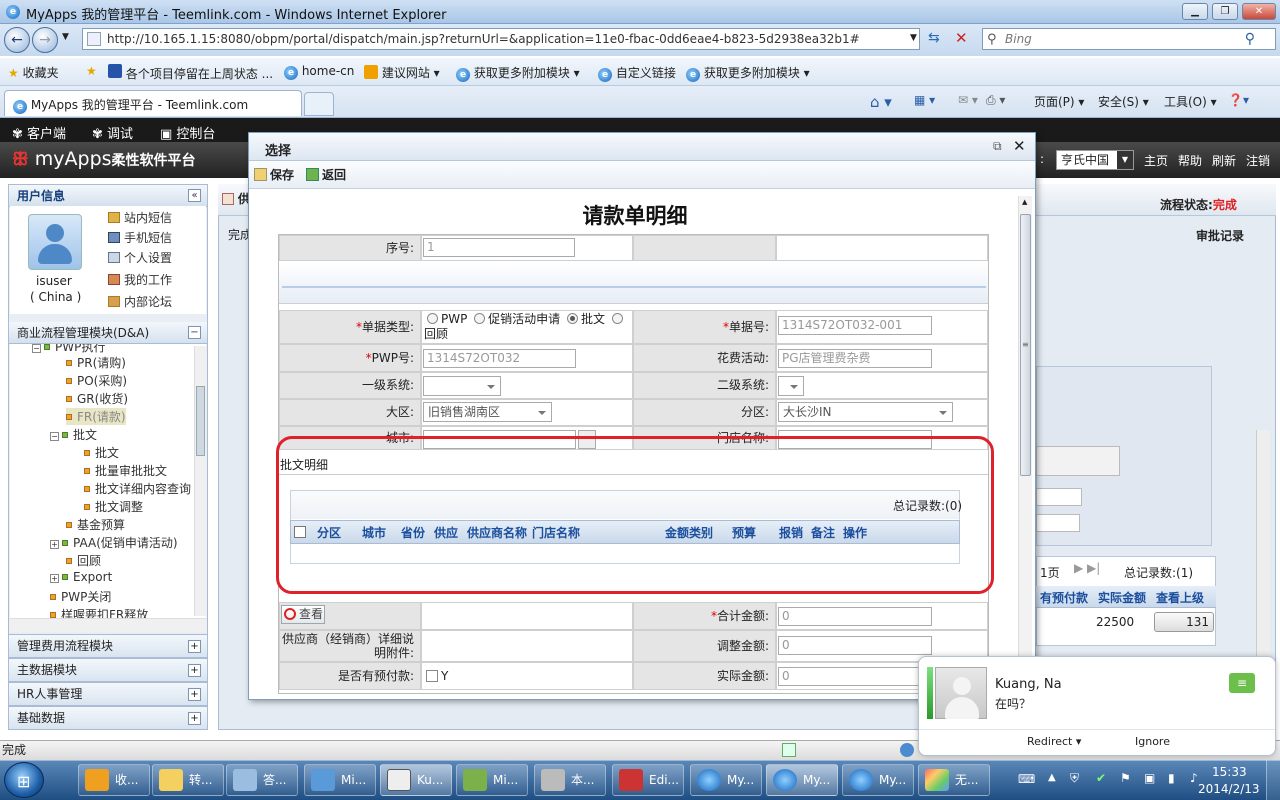  What do you see at coordinates (1052, 777) in the screenshot?
I see `tray-expand-icon: ▲` at bounding box center [1052, 777].